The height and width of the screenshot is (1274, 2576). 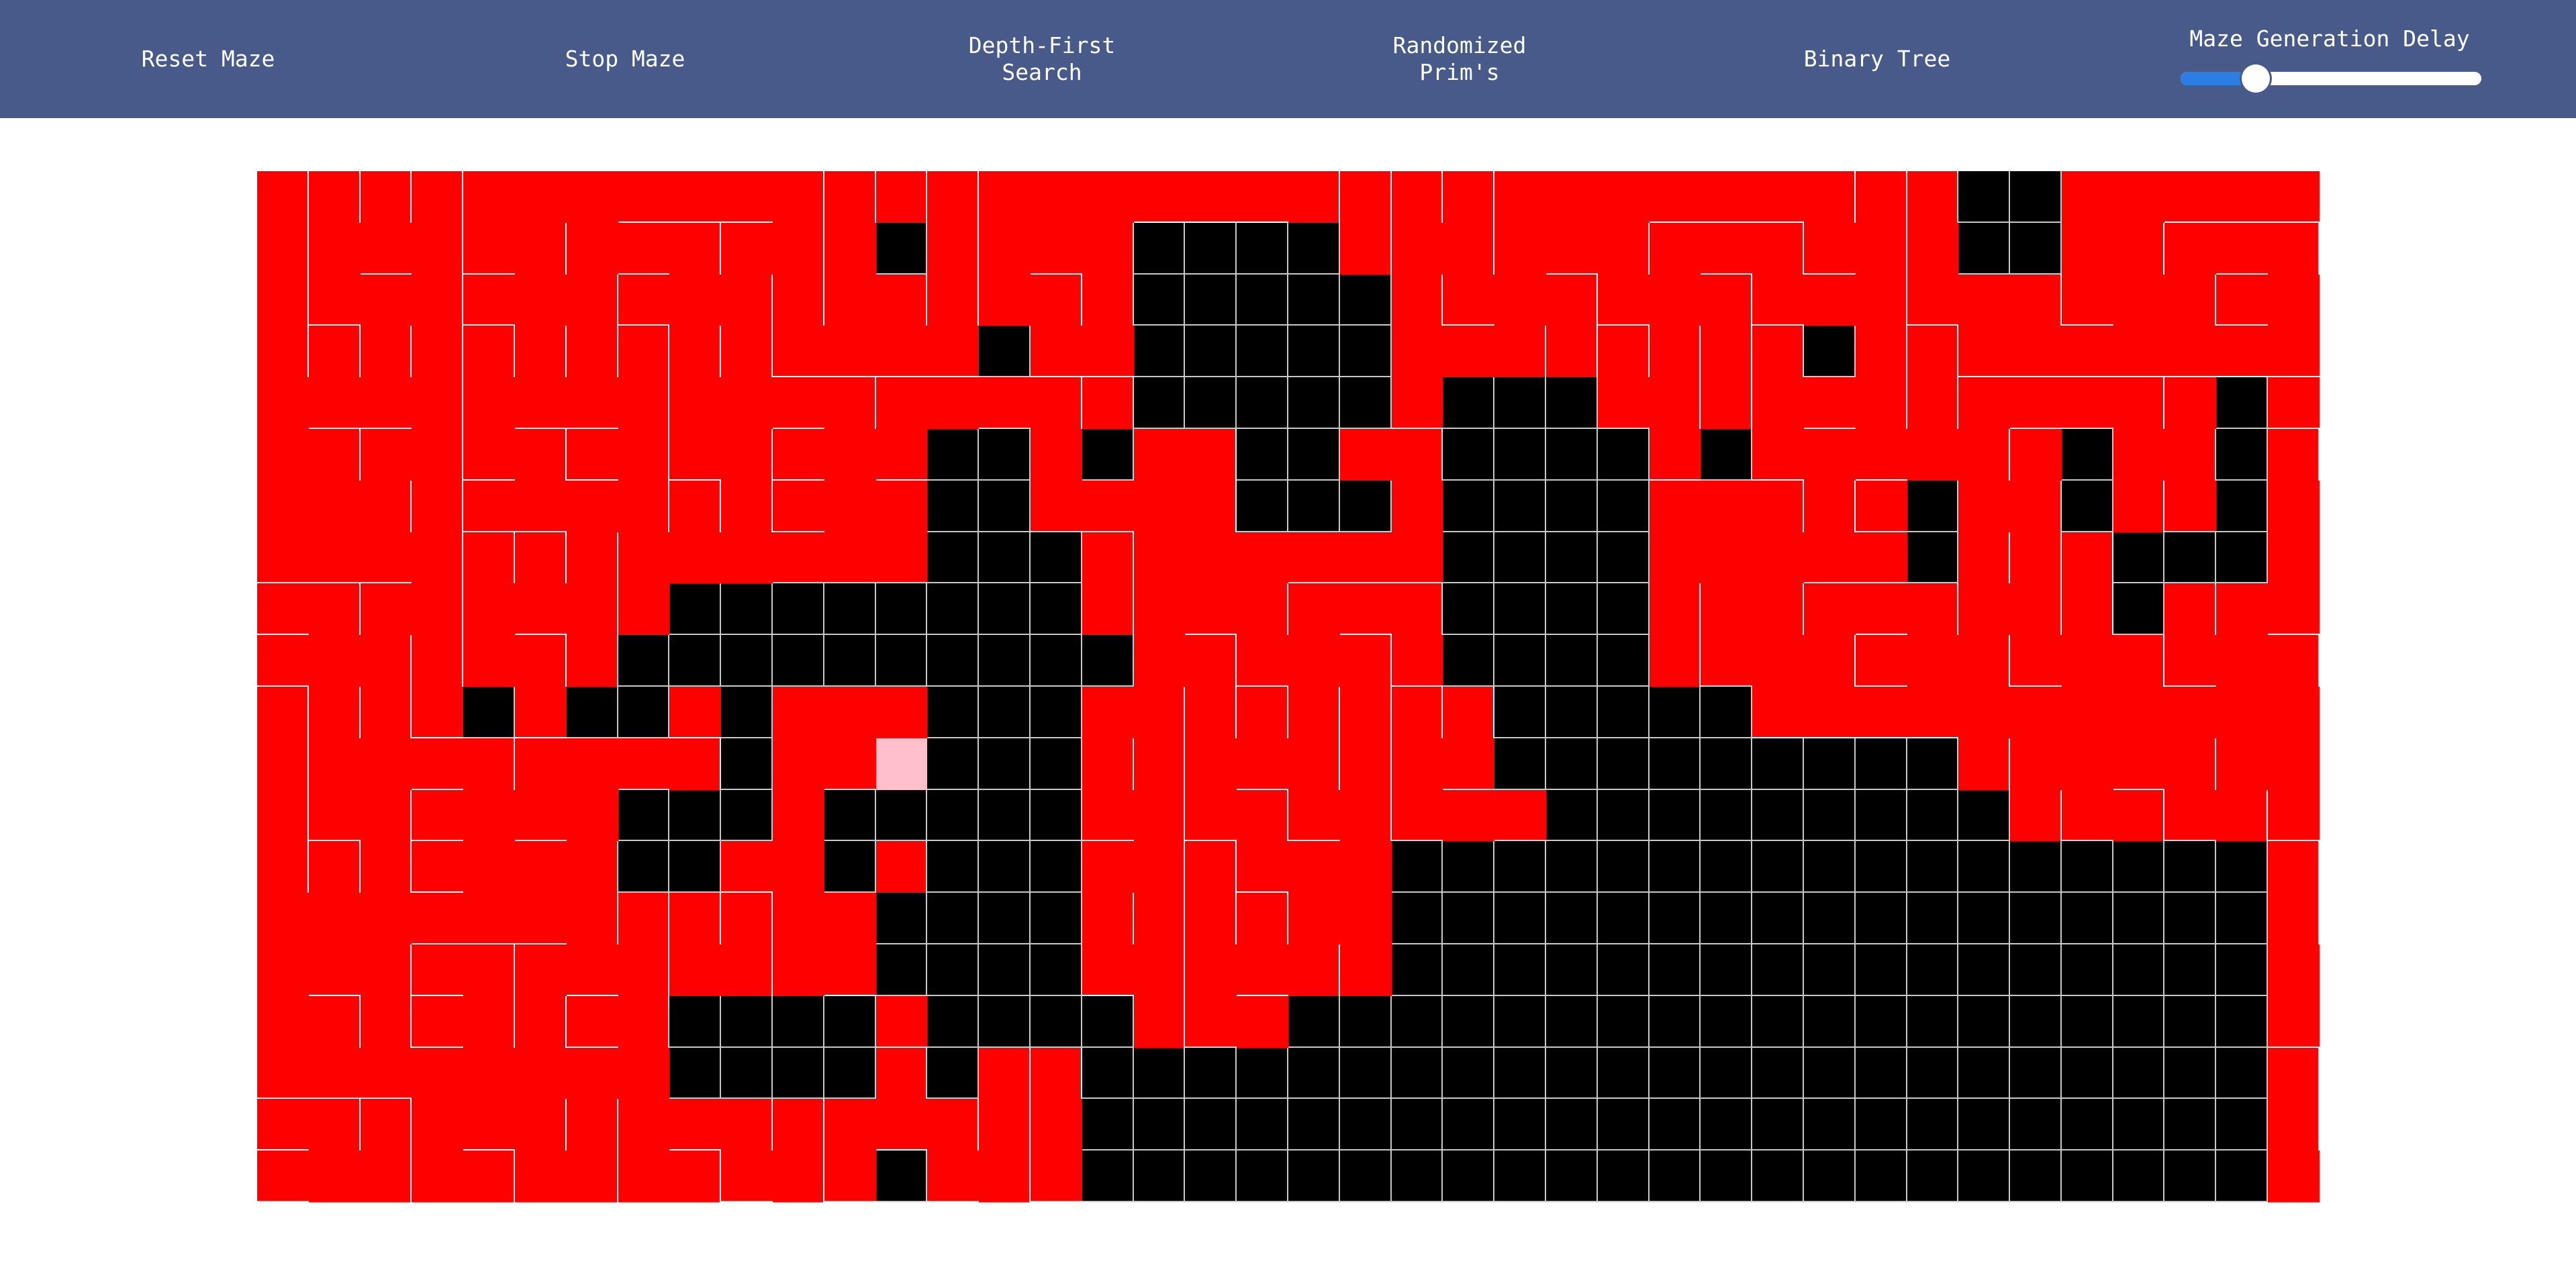 What do you see at coordinates (2331, 79) in the screenshot?
I see `delay-slider-track` at bounding box center [2331, 79].